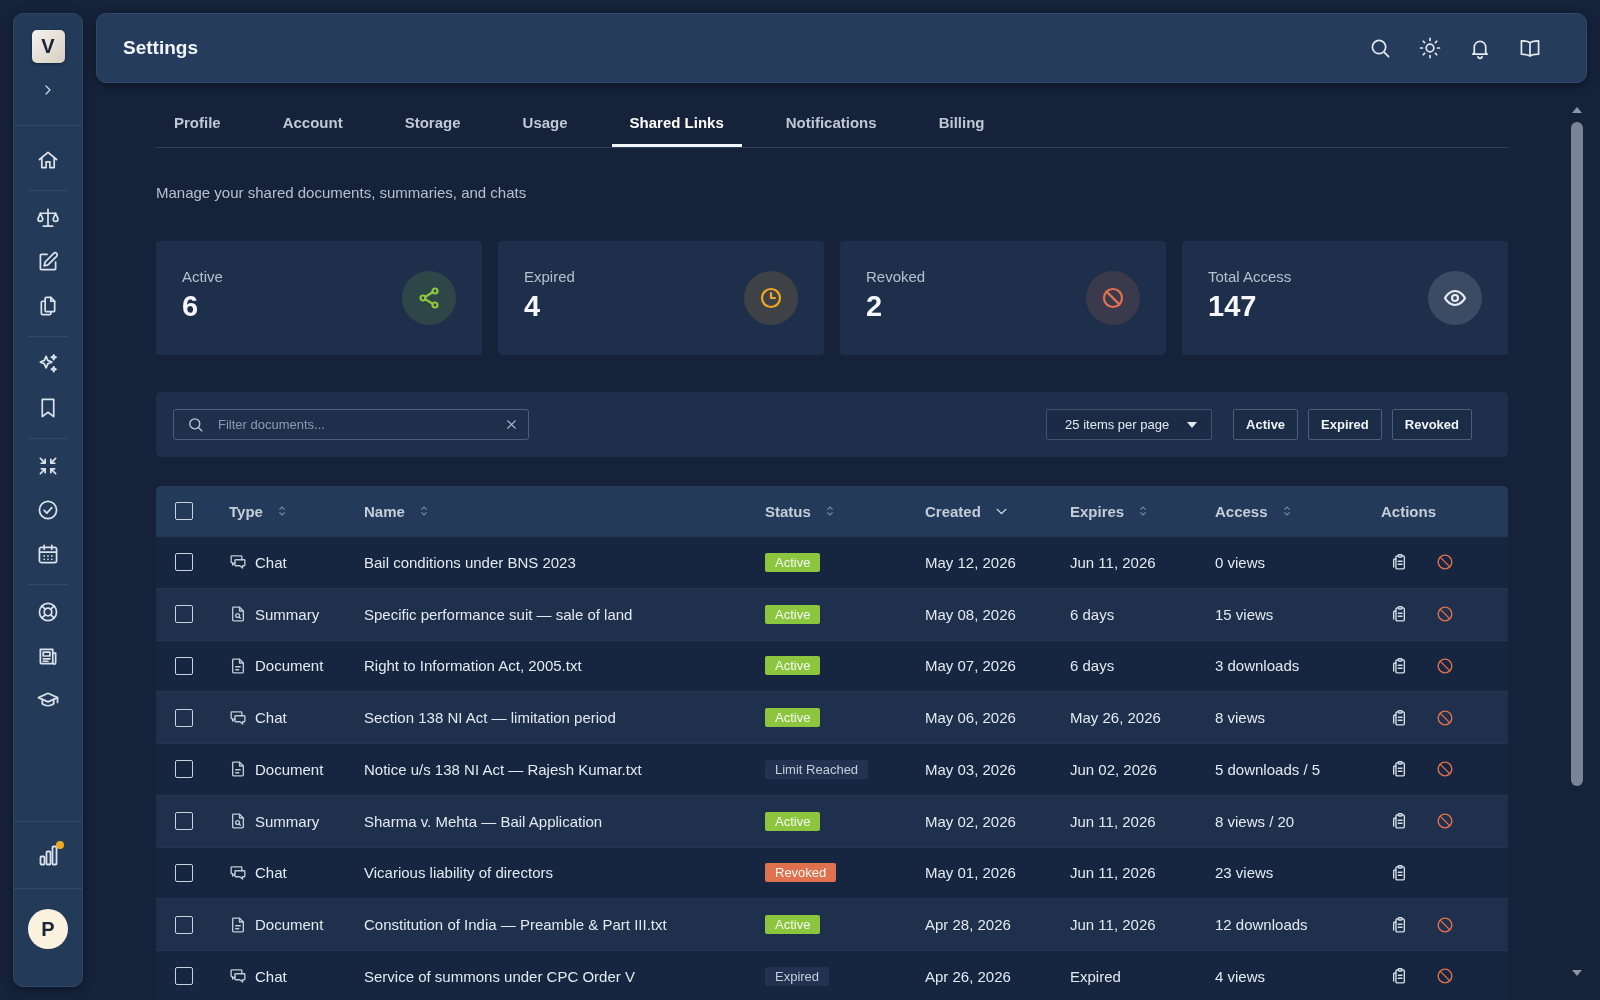 Image resolution: width=1600 pixels, height=1000 pixels. I want to click on bell-icon, so click(1480, 48).